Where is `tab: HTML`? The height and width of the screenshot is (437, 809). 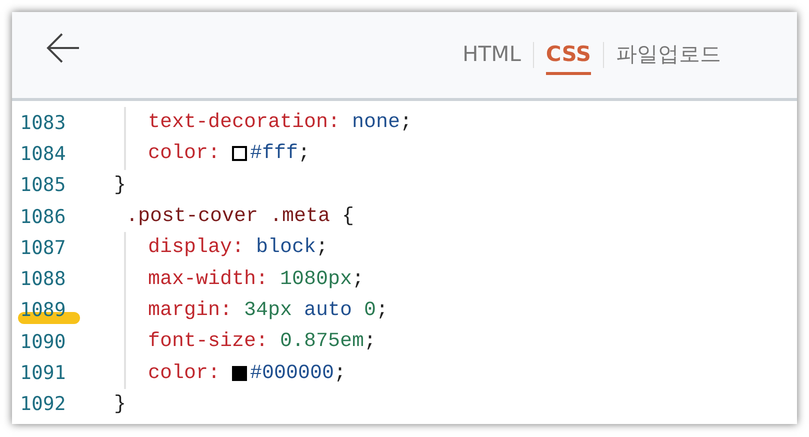
tab: HTML is located at coordinates (491, 55).